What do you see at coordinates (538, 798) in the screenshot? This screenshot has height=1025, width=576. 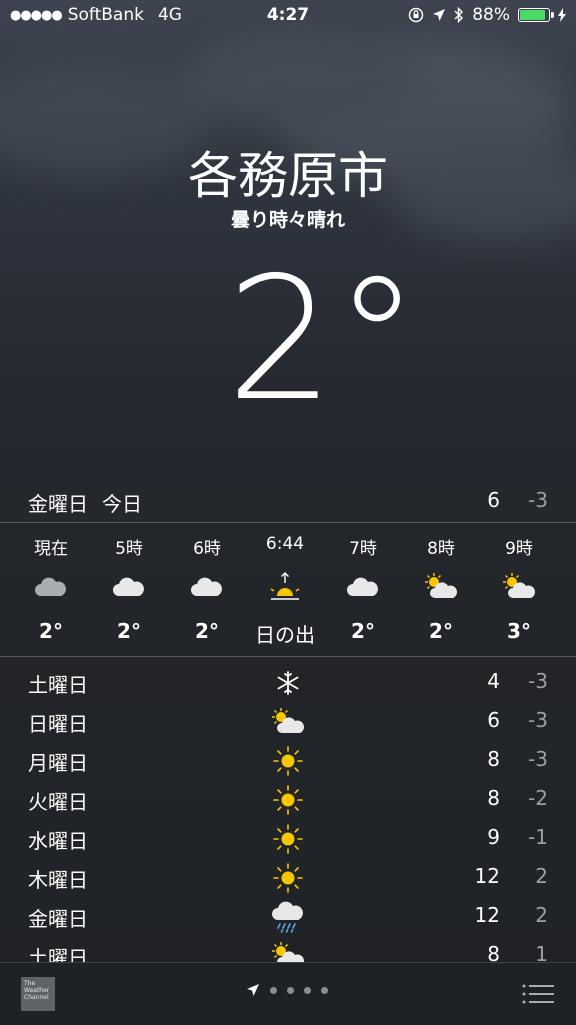 I see `forecast-low: -2` at bounding box center [538, 798].